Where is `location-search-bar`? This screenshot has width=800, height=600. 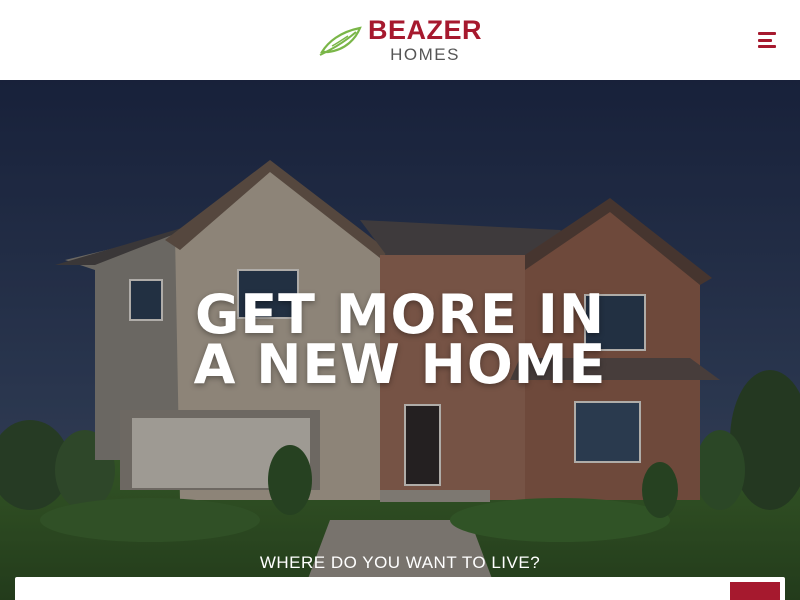
location-search-bar is located at coordinates (400, 588).